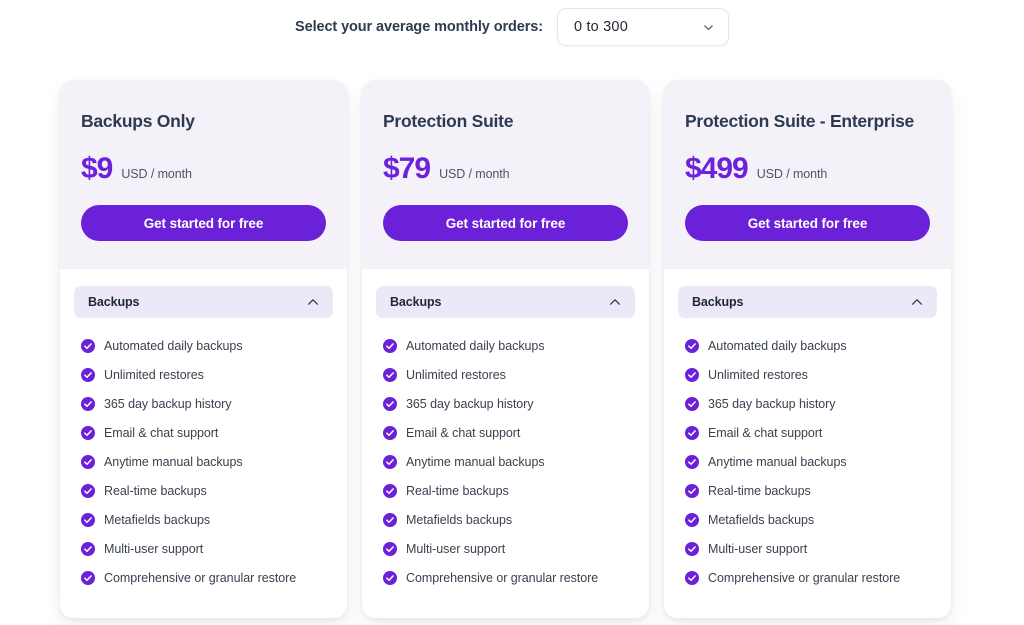  Describe the element at coordinates (800, 121) in the screenshot. I see `plan-title: Protection Suite - Enterprise` at that location.